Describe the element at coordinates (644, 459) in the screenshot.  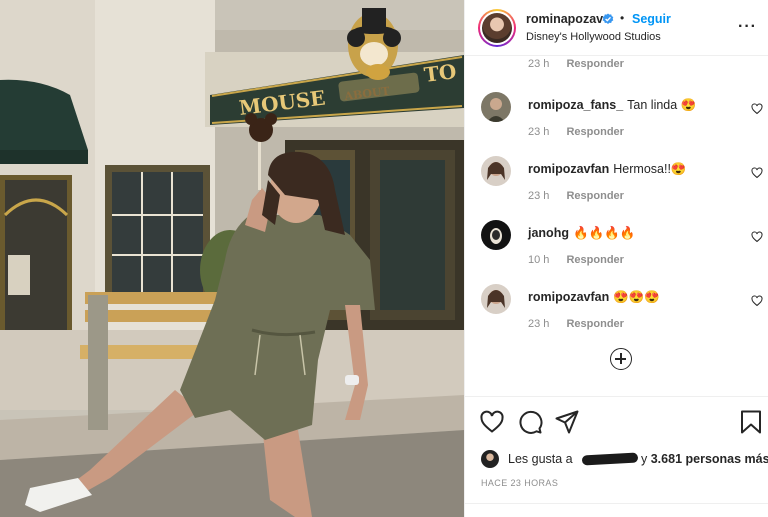
I see `likes-and: y` at that location.